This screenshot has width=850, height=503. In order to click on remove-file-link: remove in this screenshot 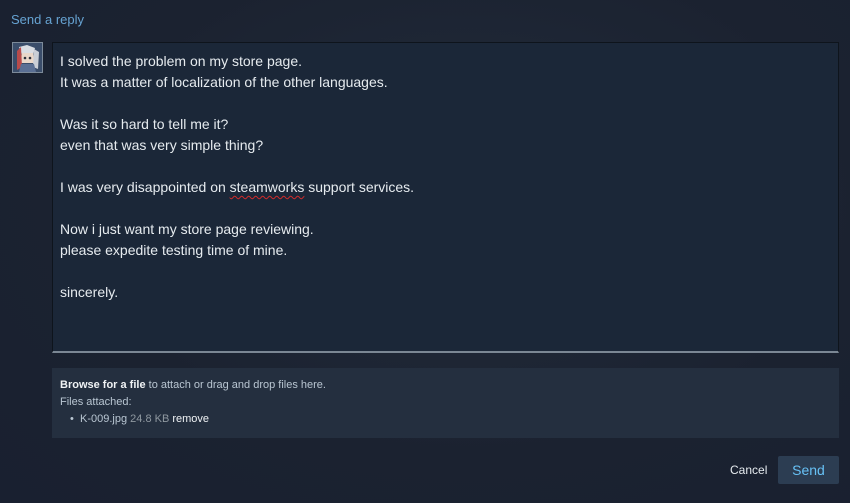, I will do `click(190, 419)`.